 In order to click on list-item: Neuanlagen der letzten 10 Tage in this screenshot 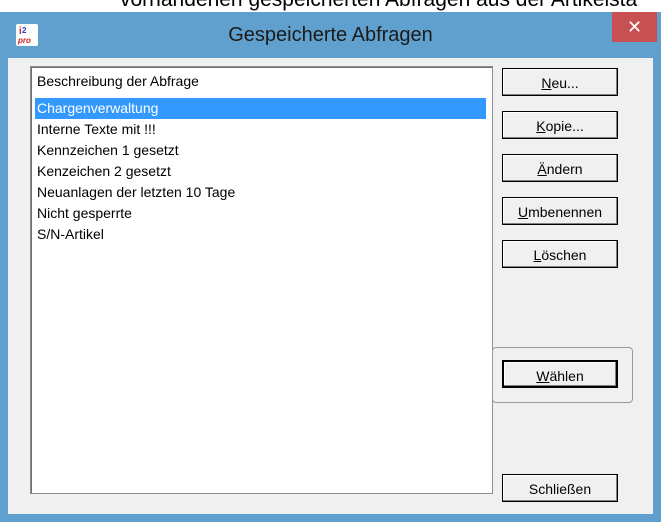, I will do `click(260, 192)`.